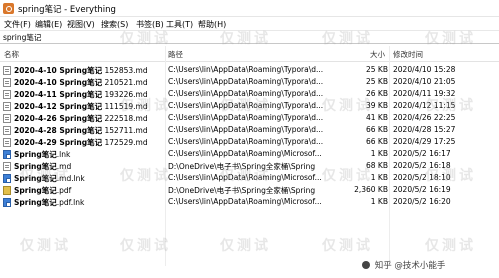 This screenshot has width=499, height=278. I want to click on file-name: 2020-4-10 Spring笔记 210521.md, so click(81, 82).